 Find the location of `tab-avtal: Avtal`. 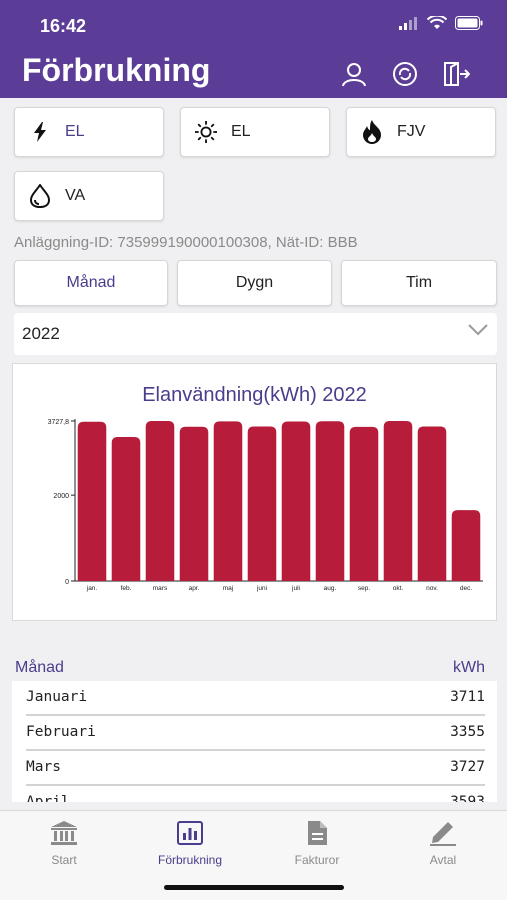

tab-avtal: Avtal is located at coordinates (443, 843).